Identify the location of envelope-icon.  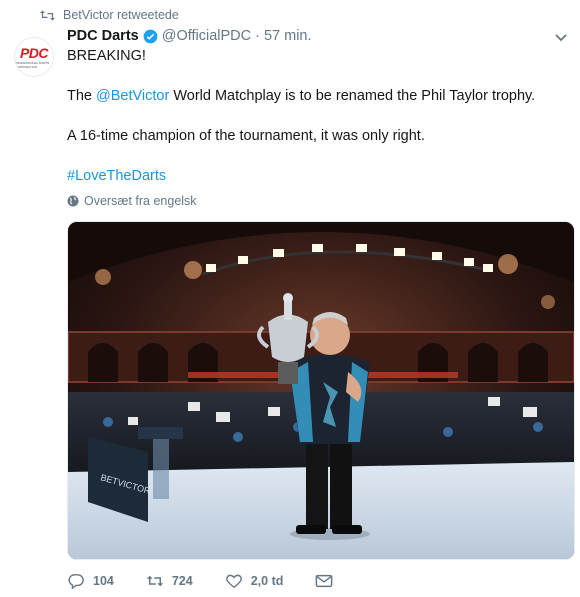
(324, 581).